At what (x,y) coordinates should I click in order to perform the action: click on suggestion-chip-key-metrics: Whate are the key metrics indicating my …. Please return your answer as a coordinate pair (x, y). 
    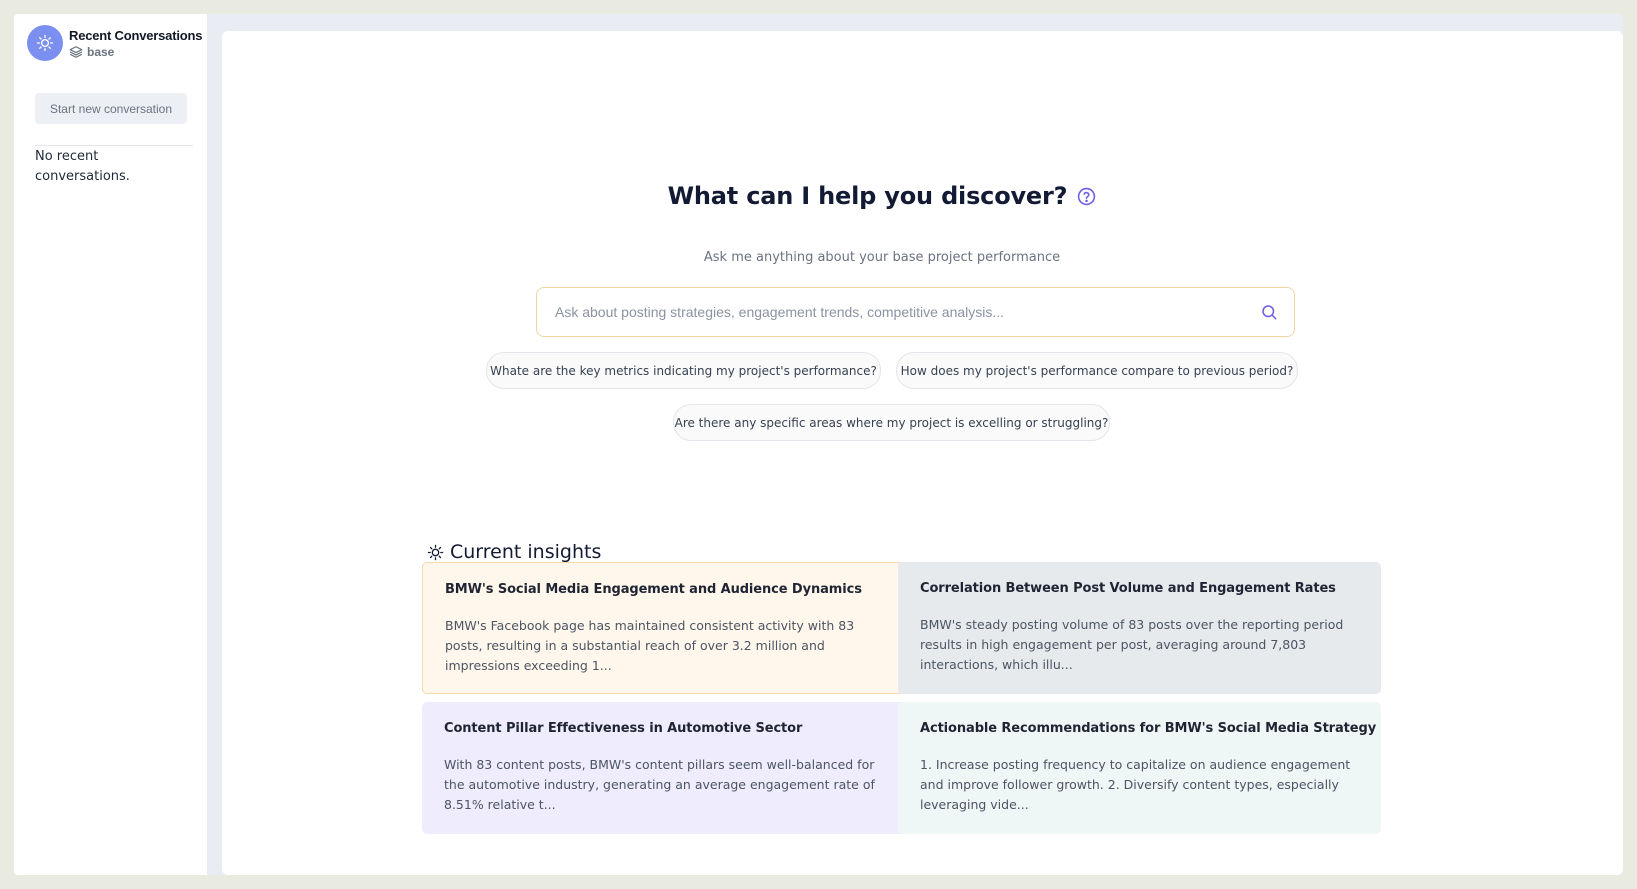
    Looking at the image, I should click on (683, 370).